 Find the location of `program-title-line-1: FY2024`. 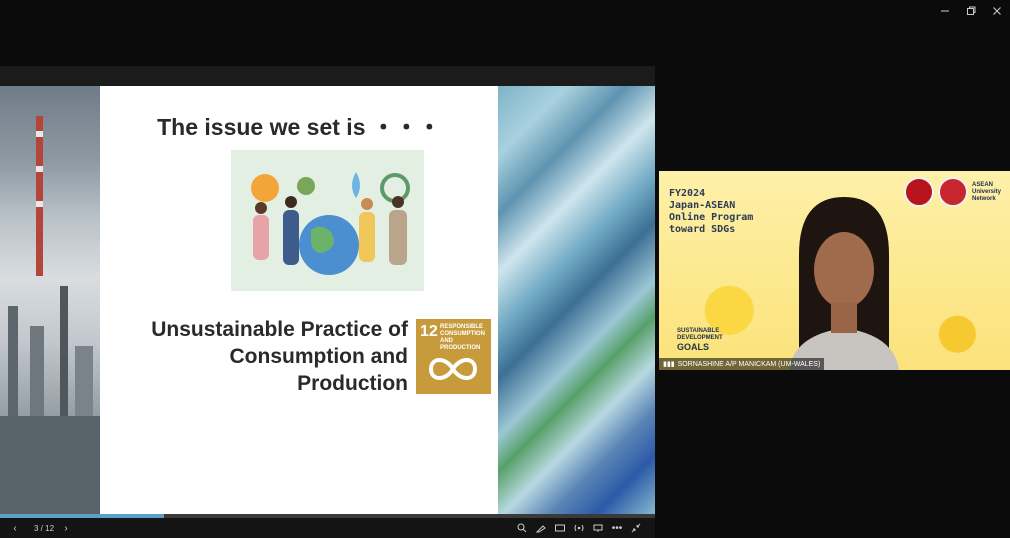

program-title-line-1: FY2024 is located at coordinates (687, 193).